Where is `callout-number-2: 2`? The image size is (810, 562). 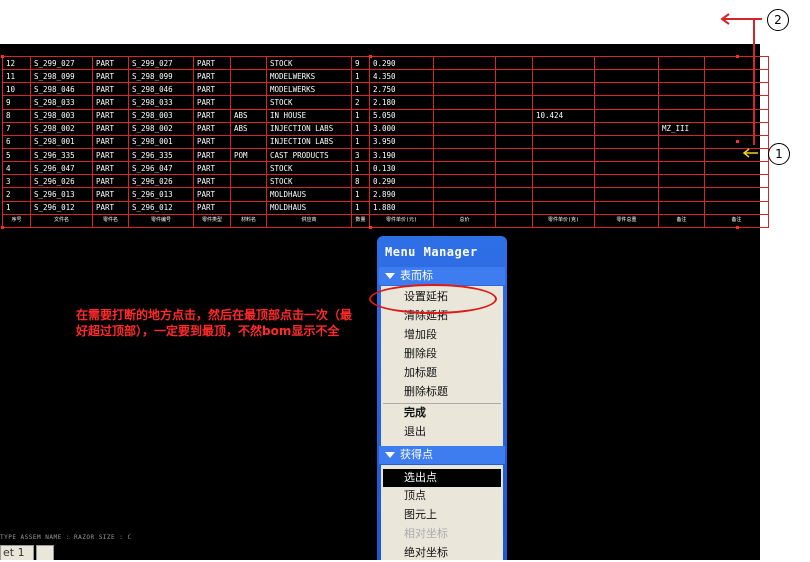
callout-number-2: 2 is located at coordinates (778, 20).